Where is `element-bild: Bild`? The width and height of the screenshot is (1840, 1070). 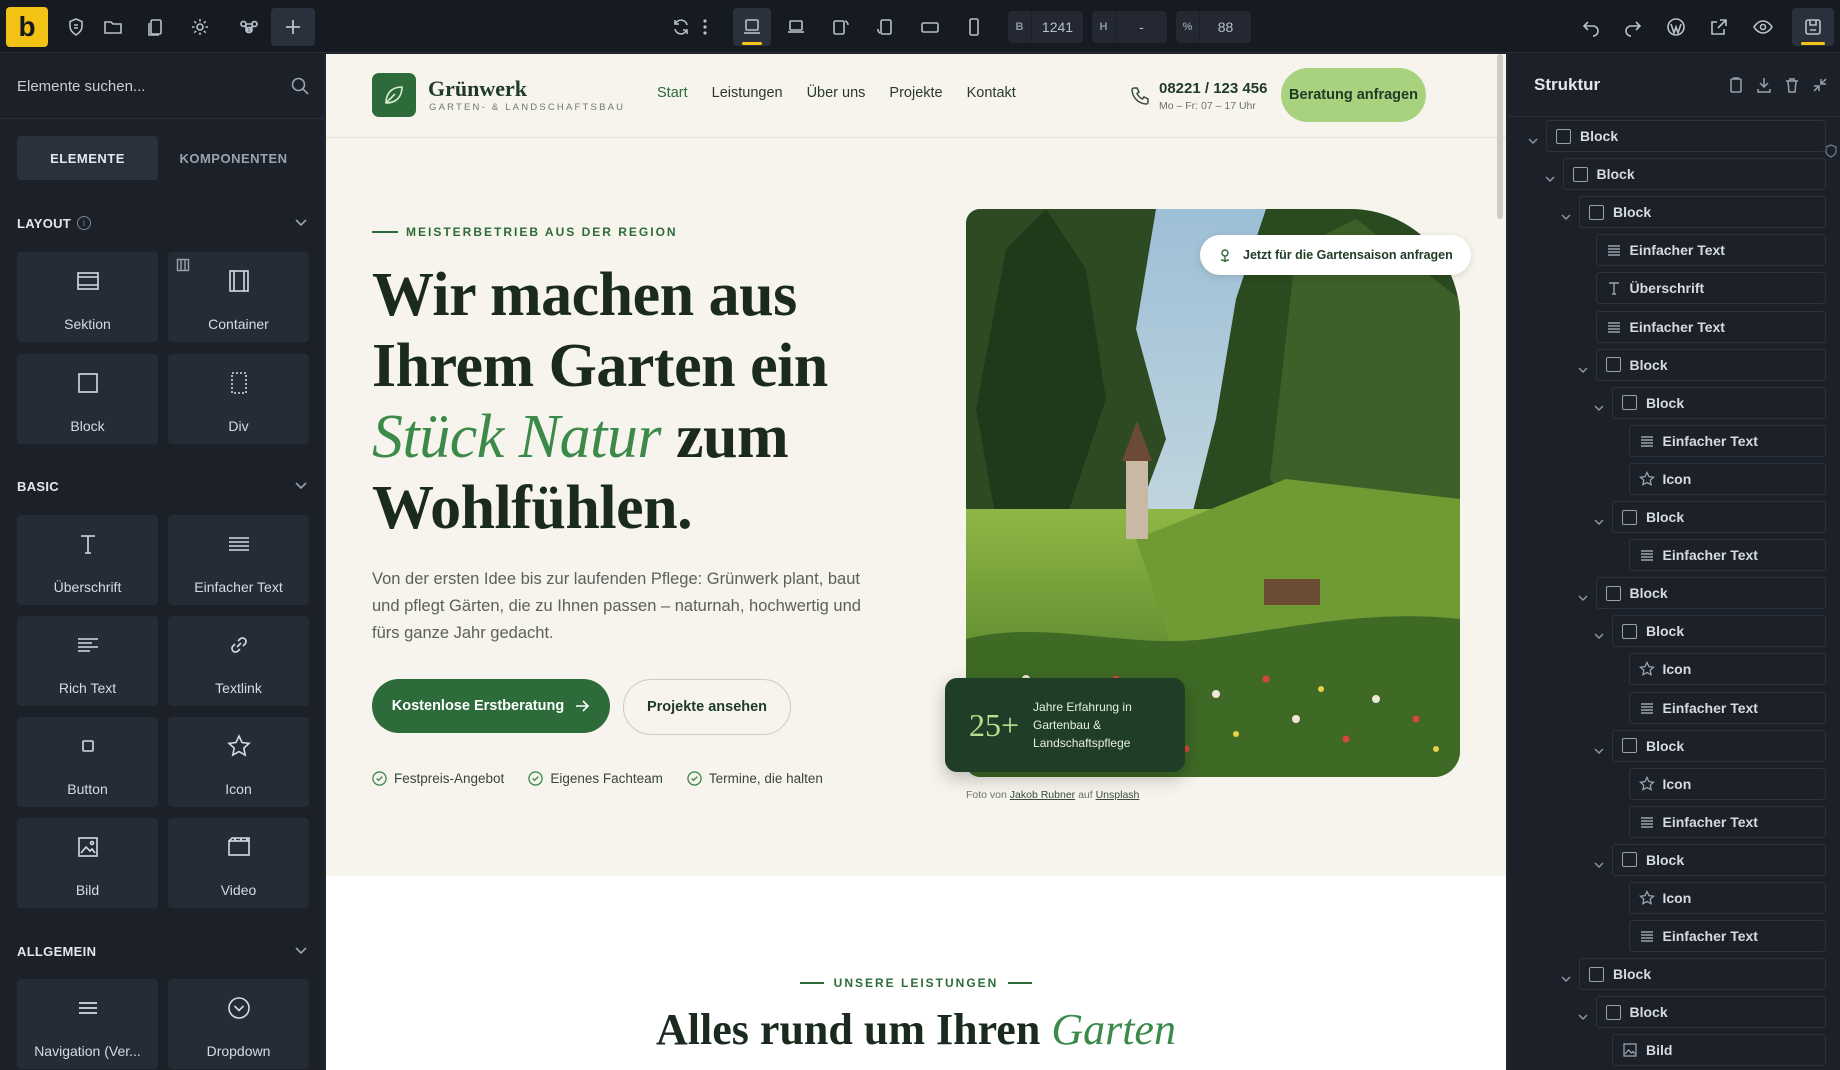 element-bild: Bild is located at coordinates (87, 863).